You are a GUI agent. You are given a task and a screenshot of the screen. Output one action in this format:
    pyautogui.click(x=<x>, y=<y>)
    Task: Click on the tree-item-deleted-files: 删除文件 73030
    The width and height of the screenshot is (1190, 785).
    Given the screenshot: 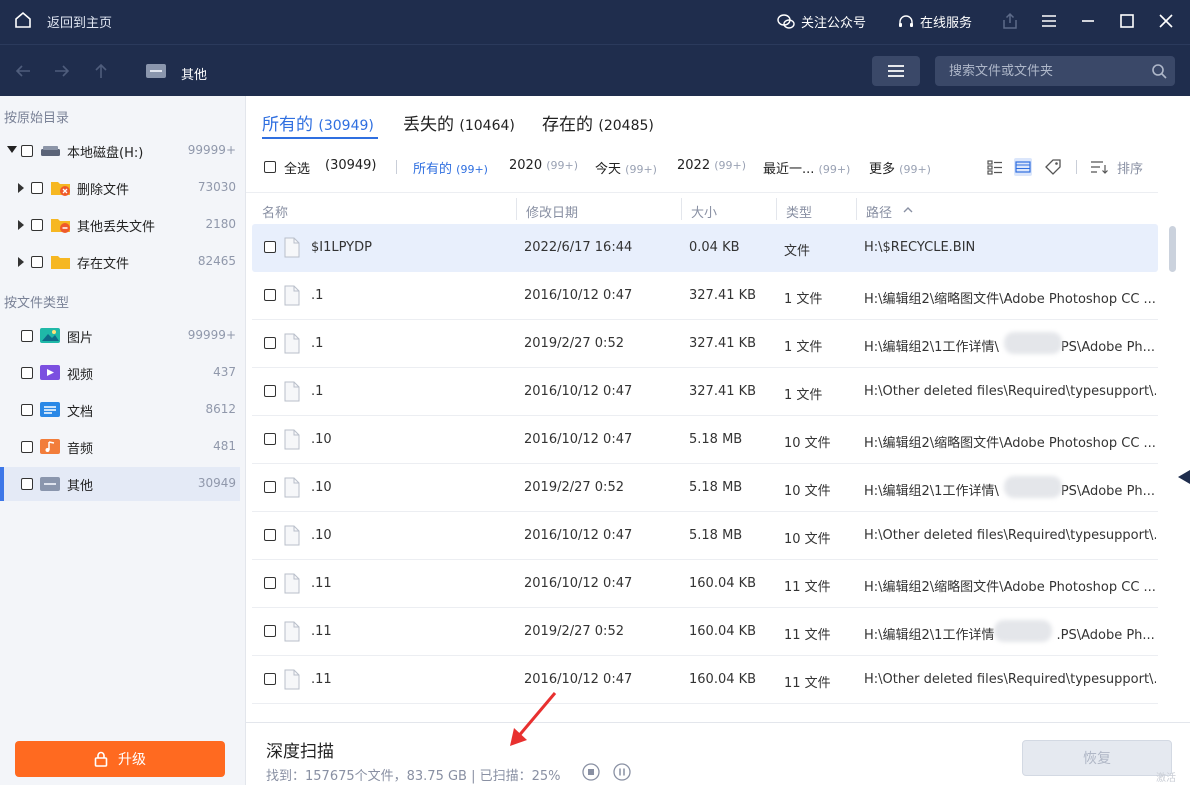 What is the action you would take?
    pyautogui.click(x=120, y=188)
    